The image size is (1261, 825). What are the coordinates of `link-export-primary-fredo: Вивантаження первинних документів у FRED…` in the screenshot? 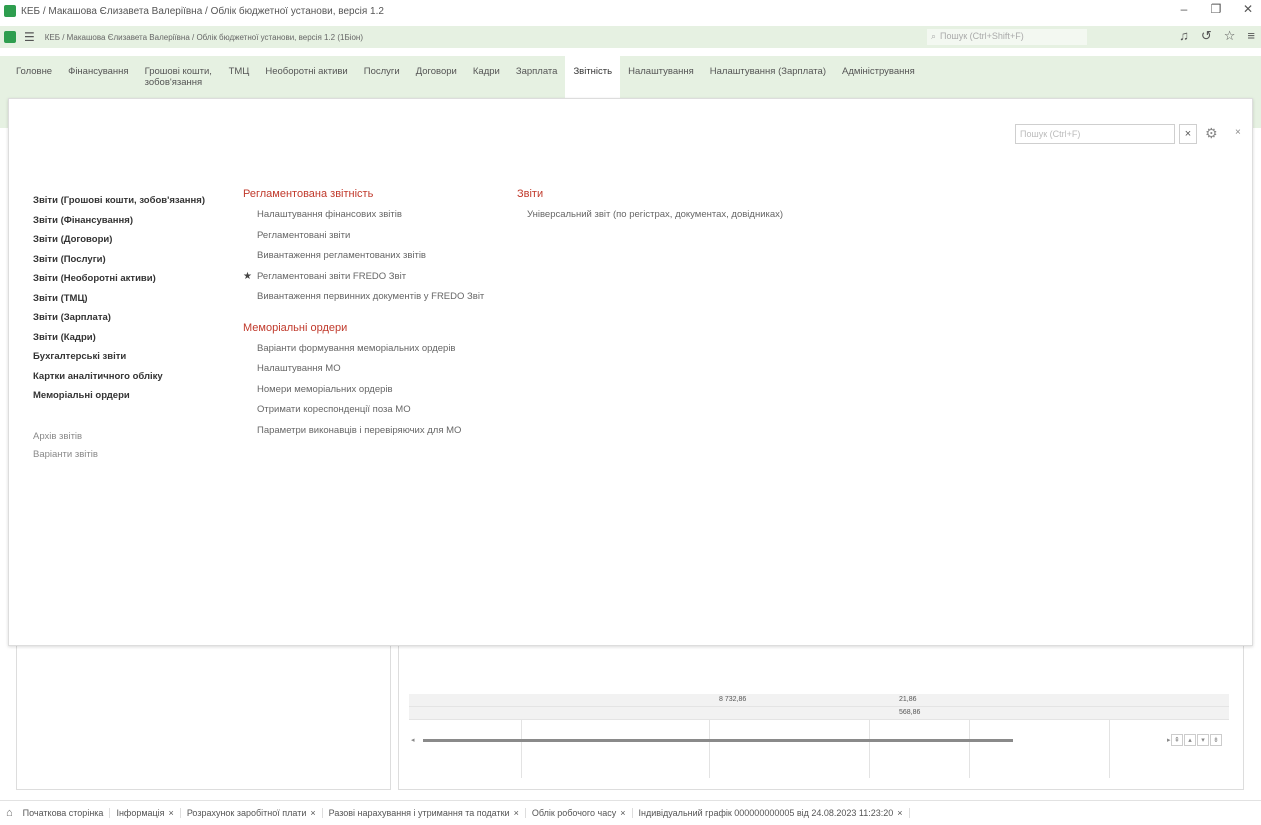 It's located at (363, 301).